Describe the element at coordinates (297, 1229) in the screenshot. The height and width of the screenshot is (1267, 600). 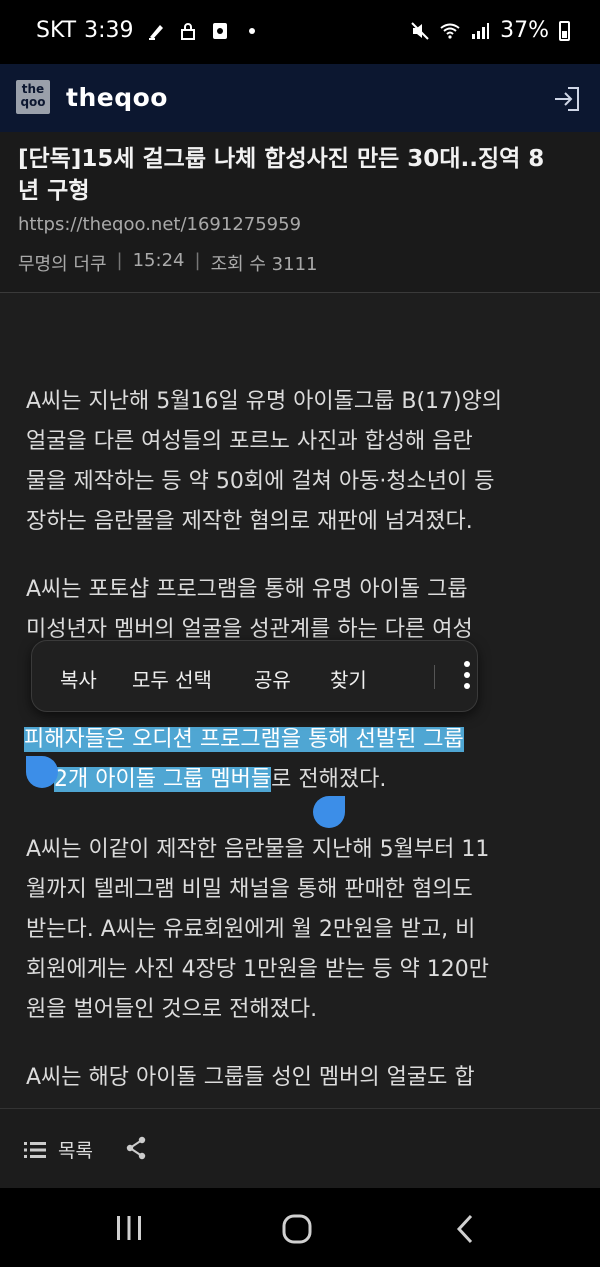
I see `home-icon` at that location.